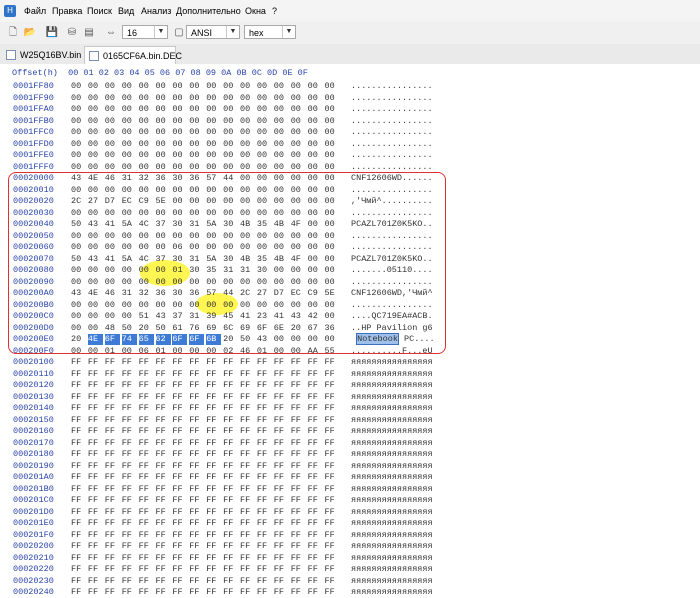 The image size is (700, 598). What do you see at coordinates (67, 11) in the screenshot?
I see `menu-edit: Правка` at bounding box center [67, 11].